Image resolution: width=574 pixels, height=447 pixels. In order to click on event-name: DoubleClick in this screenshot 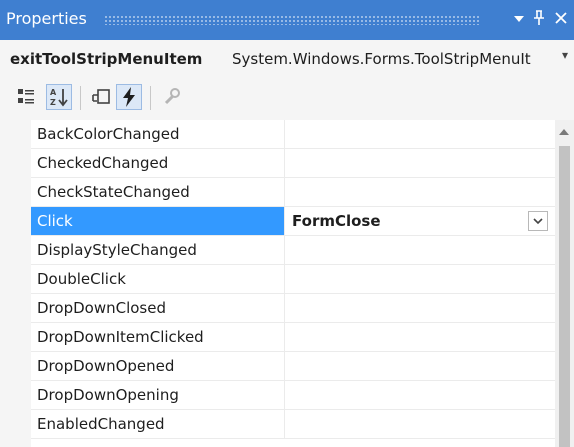, I will do `click(158, 279)`.